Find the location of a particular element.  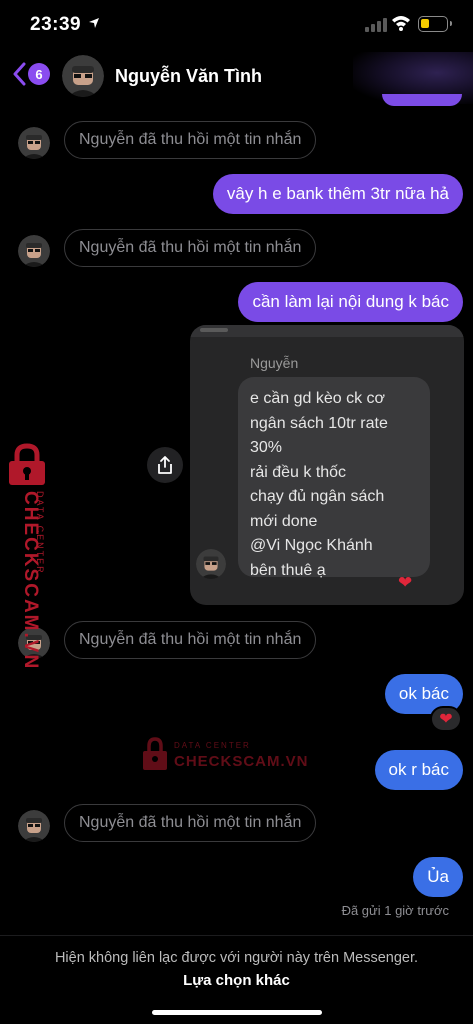

message-text: ok bác is located at coordinates (423, 693).